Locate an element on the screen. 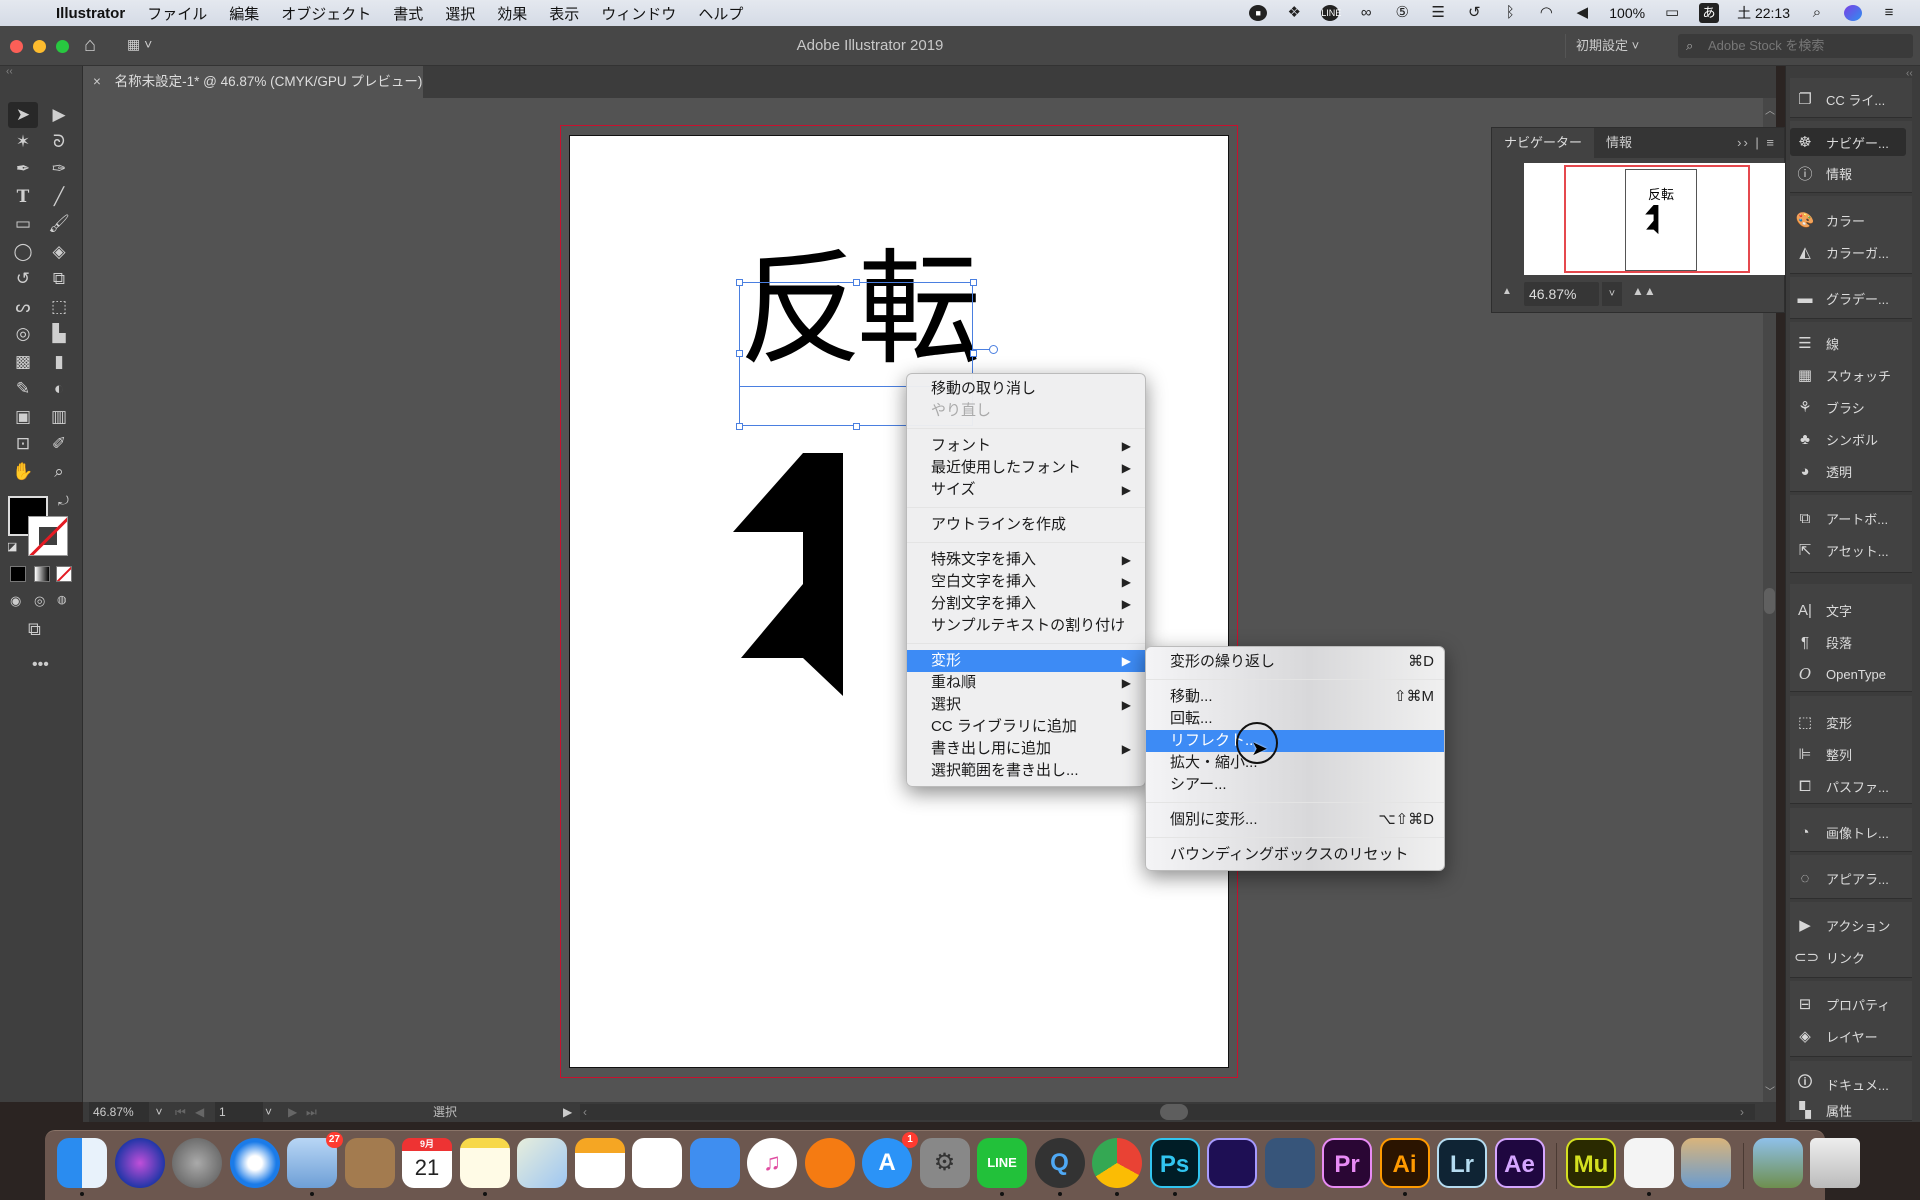 This screenshot has width=1920, height=1200. direct-selection-tool-icon: ▶ is located at coordinates (59, 115).